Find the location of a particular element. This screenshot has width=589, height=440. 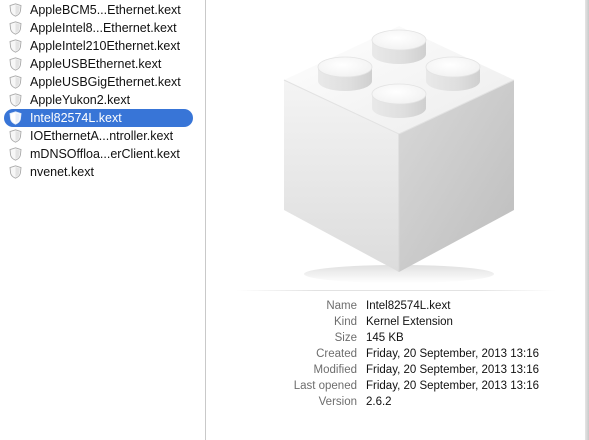

list-item-selected: Intel82574L.kext is located at coordinates (102, 118).